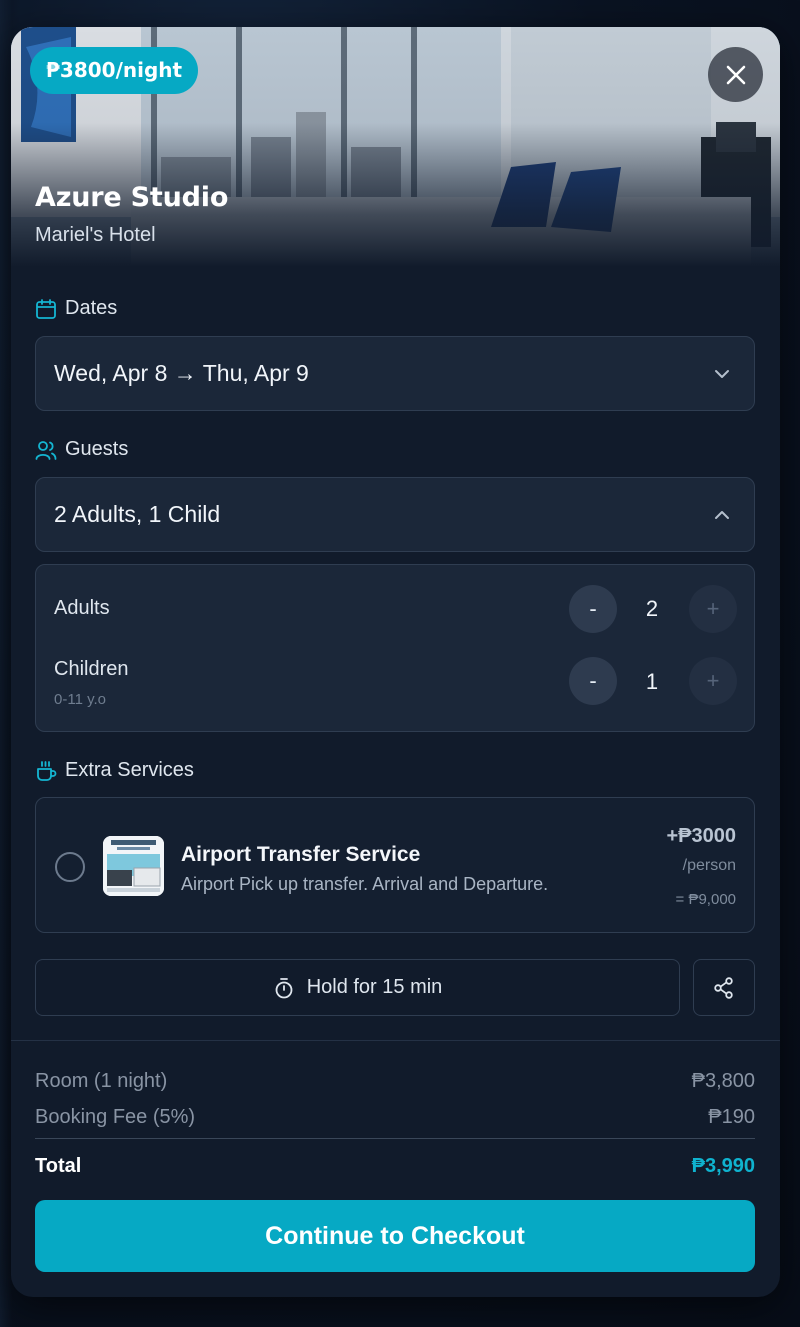  Describe the element at coordinates (731, 1117) in the screenshot. I see `booking-fee-amount: ₱190` at that location.